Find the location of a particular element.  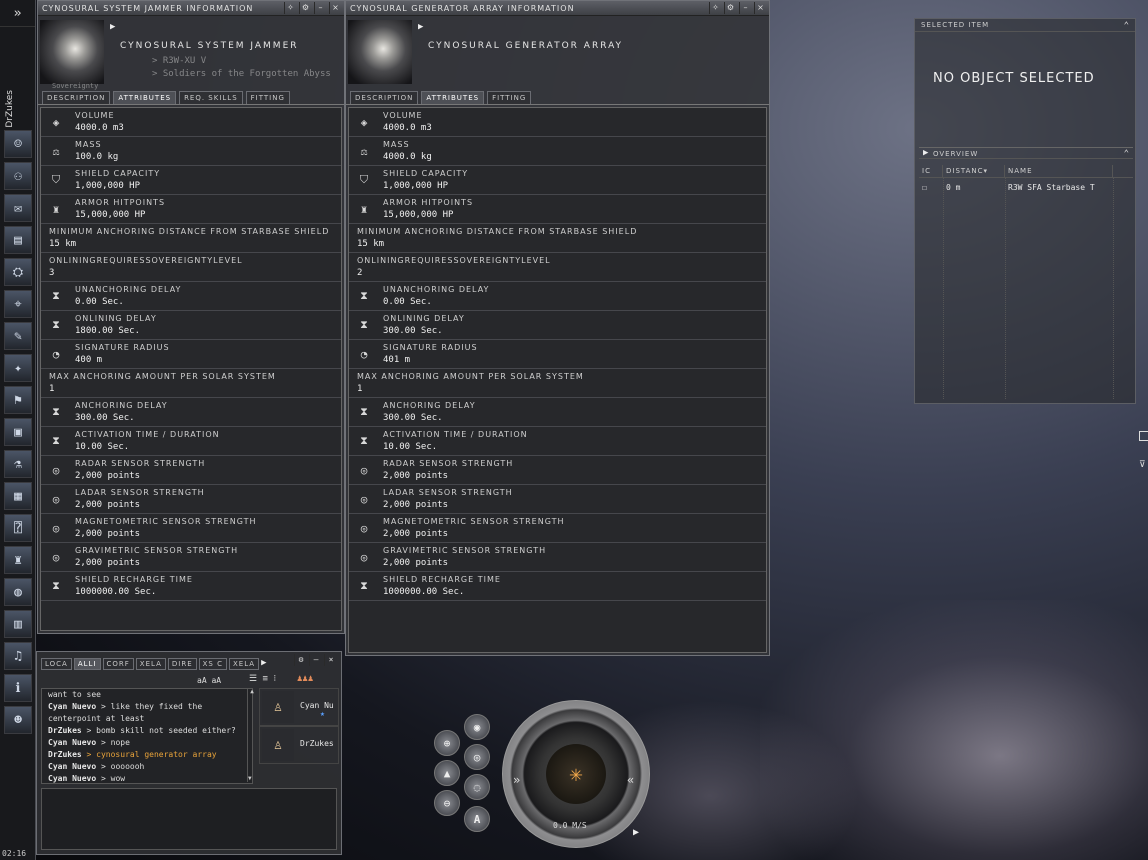

science-icon: ⚗ is located at coordinates (18, 464).